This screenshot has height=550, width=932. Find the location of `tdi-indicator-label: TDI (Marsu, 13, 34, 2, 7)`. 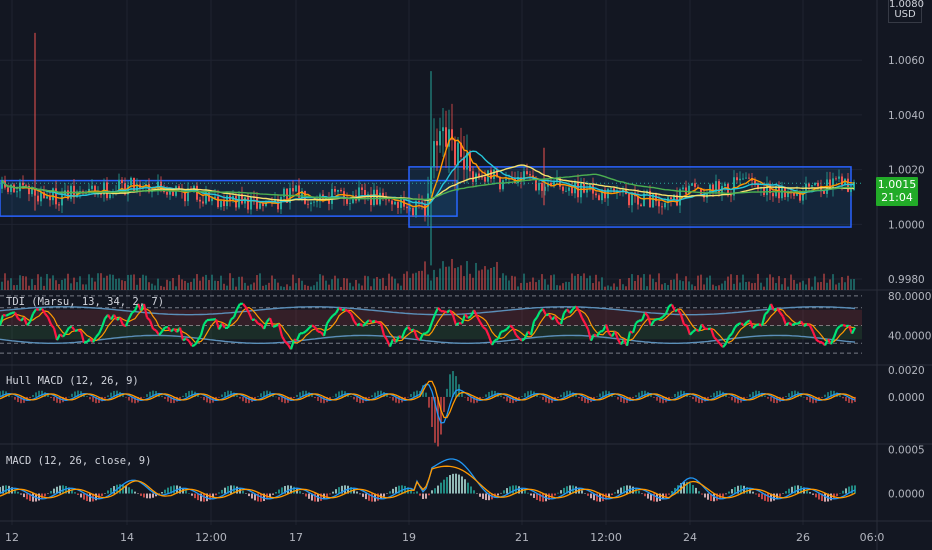

tdi-indicator-label: TDI (Marsu, 13, 34, 2, 7) is located at coordinates (85, 302).